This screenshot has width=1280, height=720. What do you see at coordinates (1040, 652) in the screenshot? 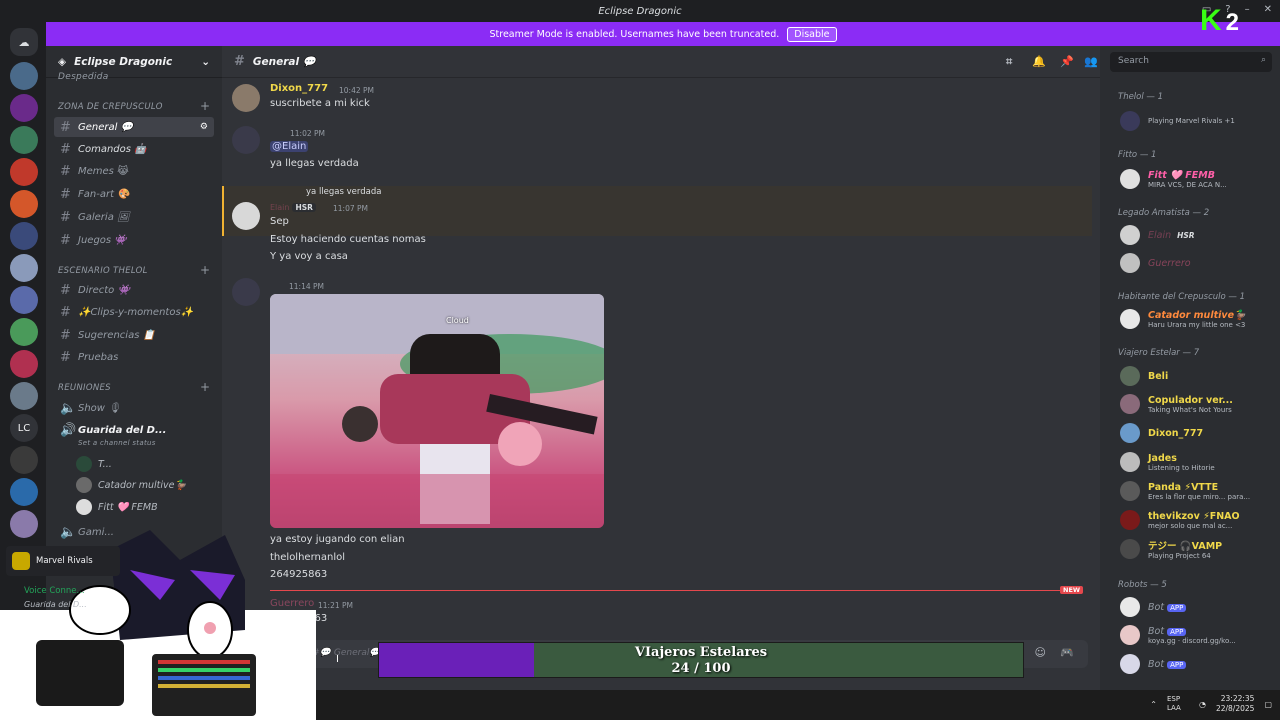
I see `emoji-icon: ☺` at bounding box center [1040, 652].